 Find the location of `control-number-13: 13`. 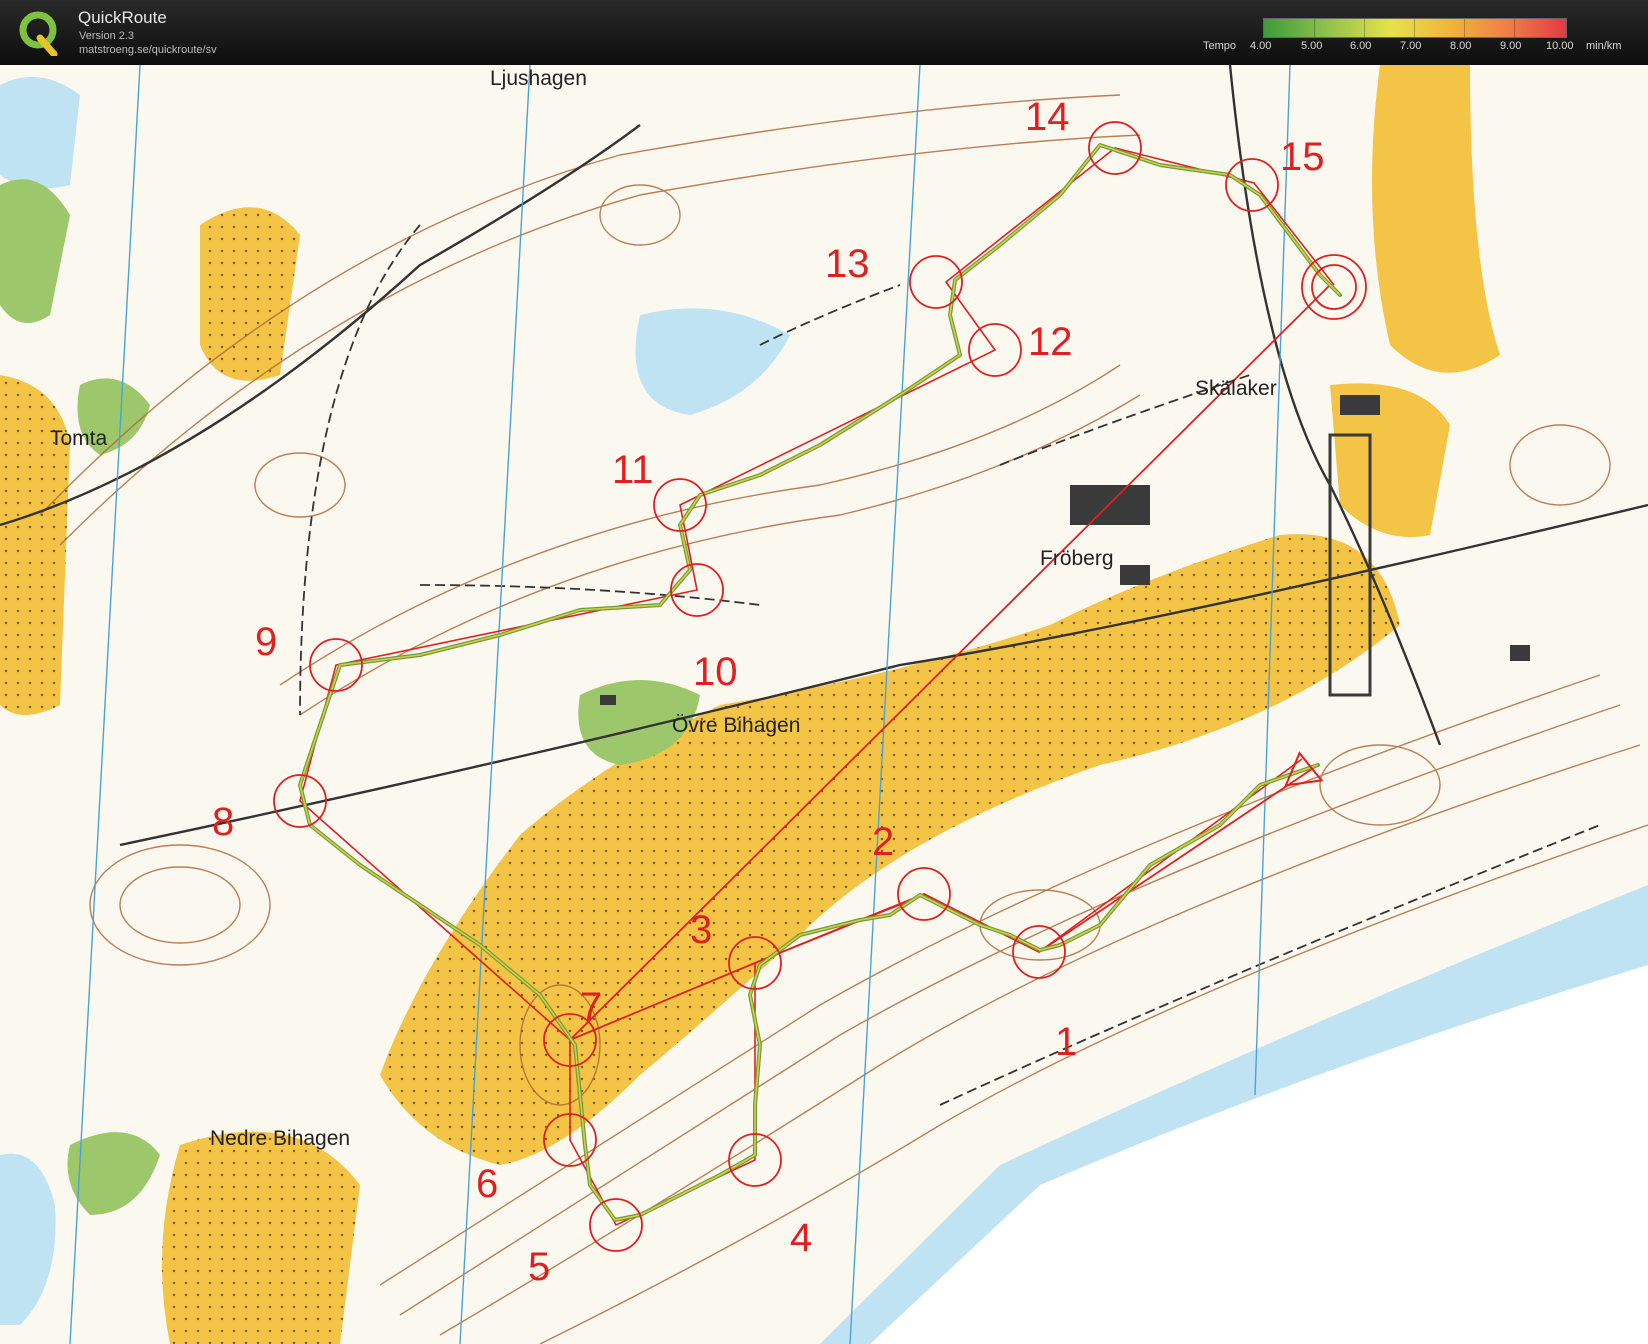

control-number-13: 13 is located at coordinates (847, 264).